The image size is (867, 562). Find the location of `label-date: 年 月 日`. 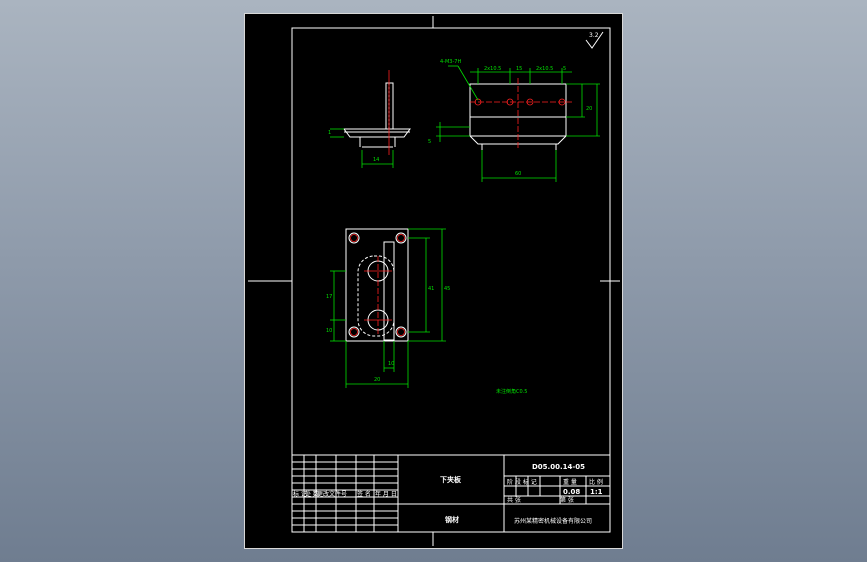

label-date: 年 月 日 is located at coordinates (386, 494).